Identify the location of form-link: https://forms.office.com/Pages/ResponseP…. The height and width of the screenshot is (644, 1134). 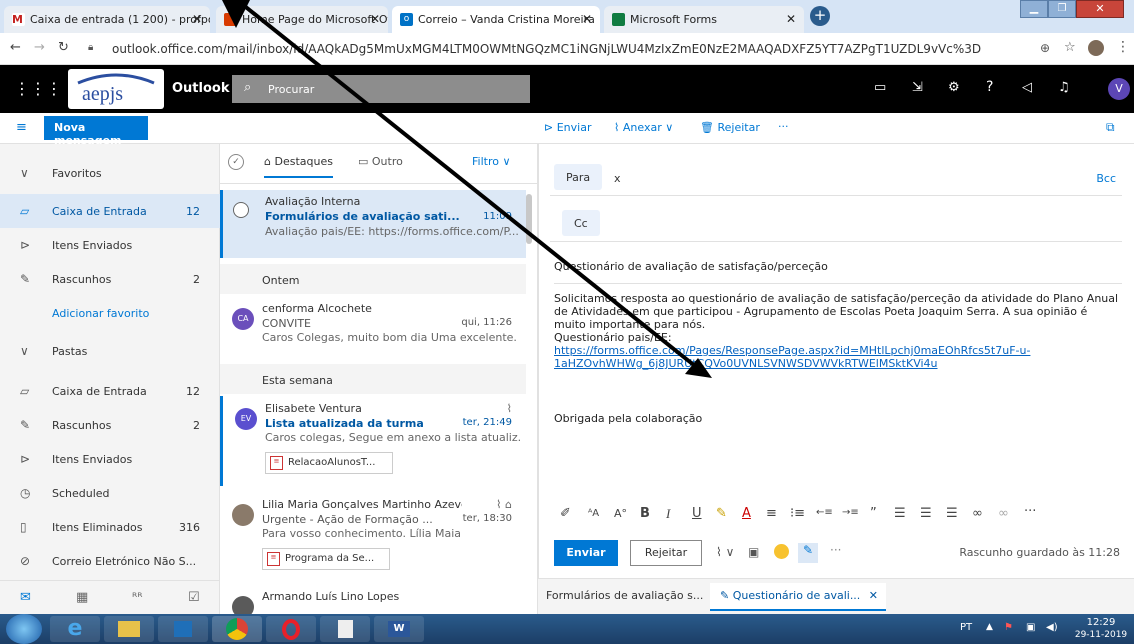
(794, 357).